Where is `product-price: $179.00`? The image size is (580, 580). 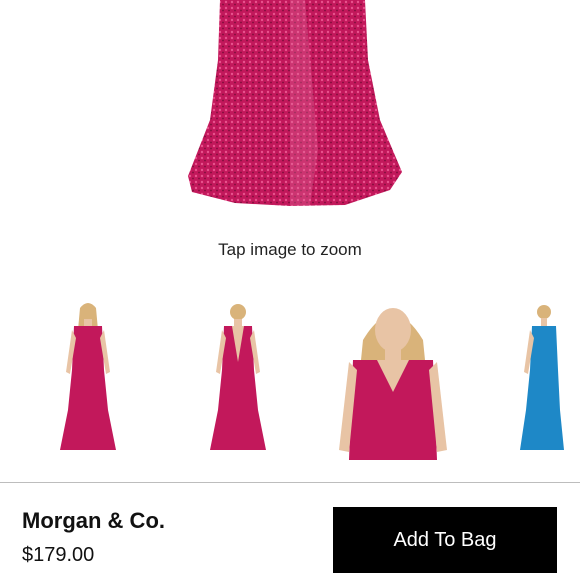 product-price: $179.00 is located at coordinates (58, 555).